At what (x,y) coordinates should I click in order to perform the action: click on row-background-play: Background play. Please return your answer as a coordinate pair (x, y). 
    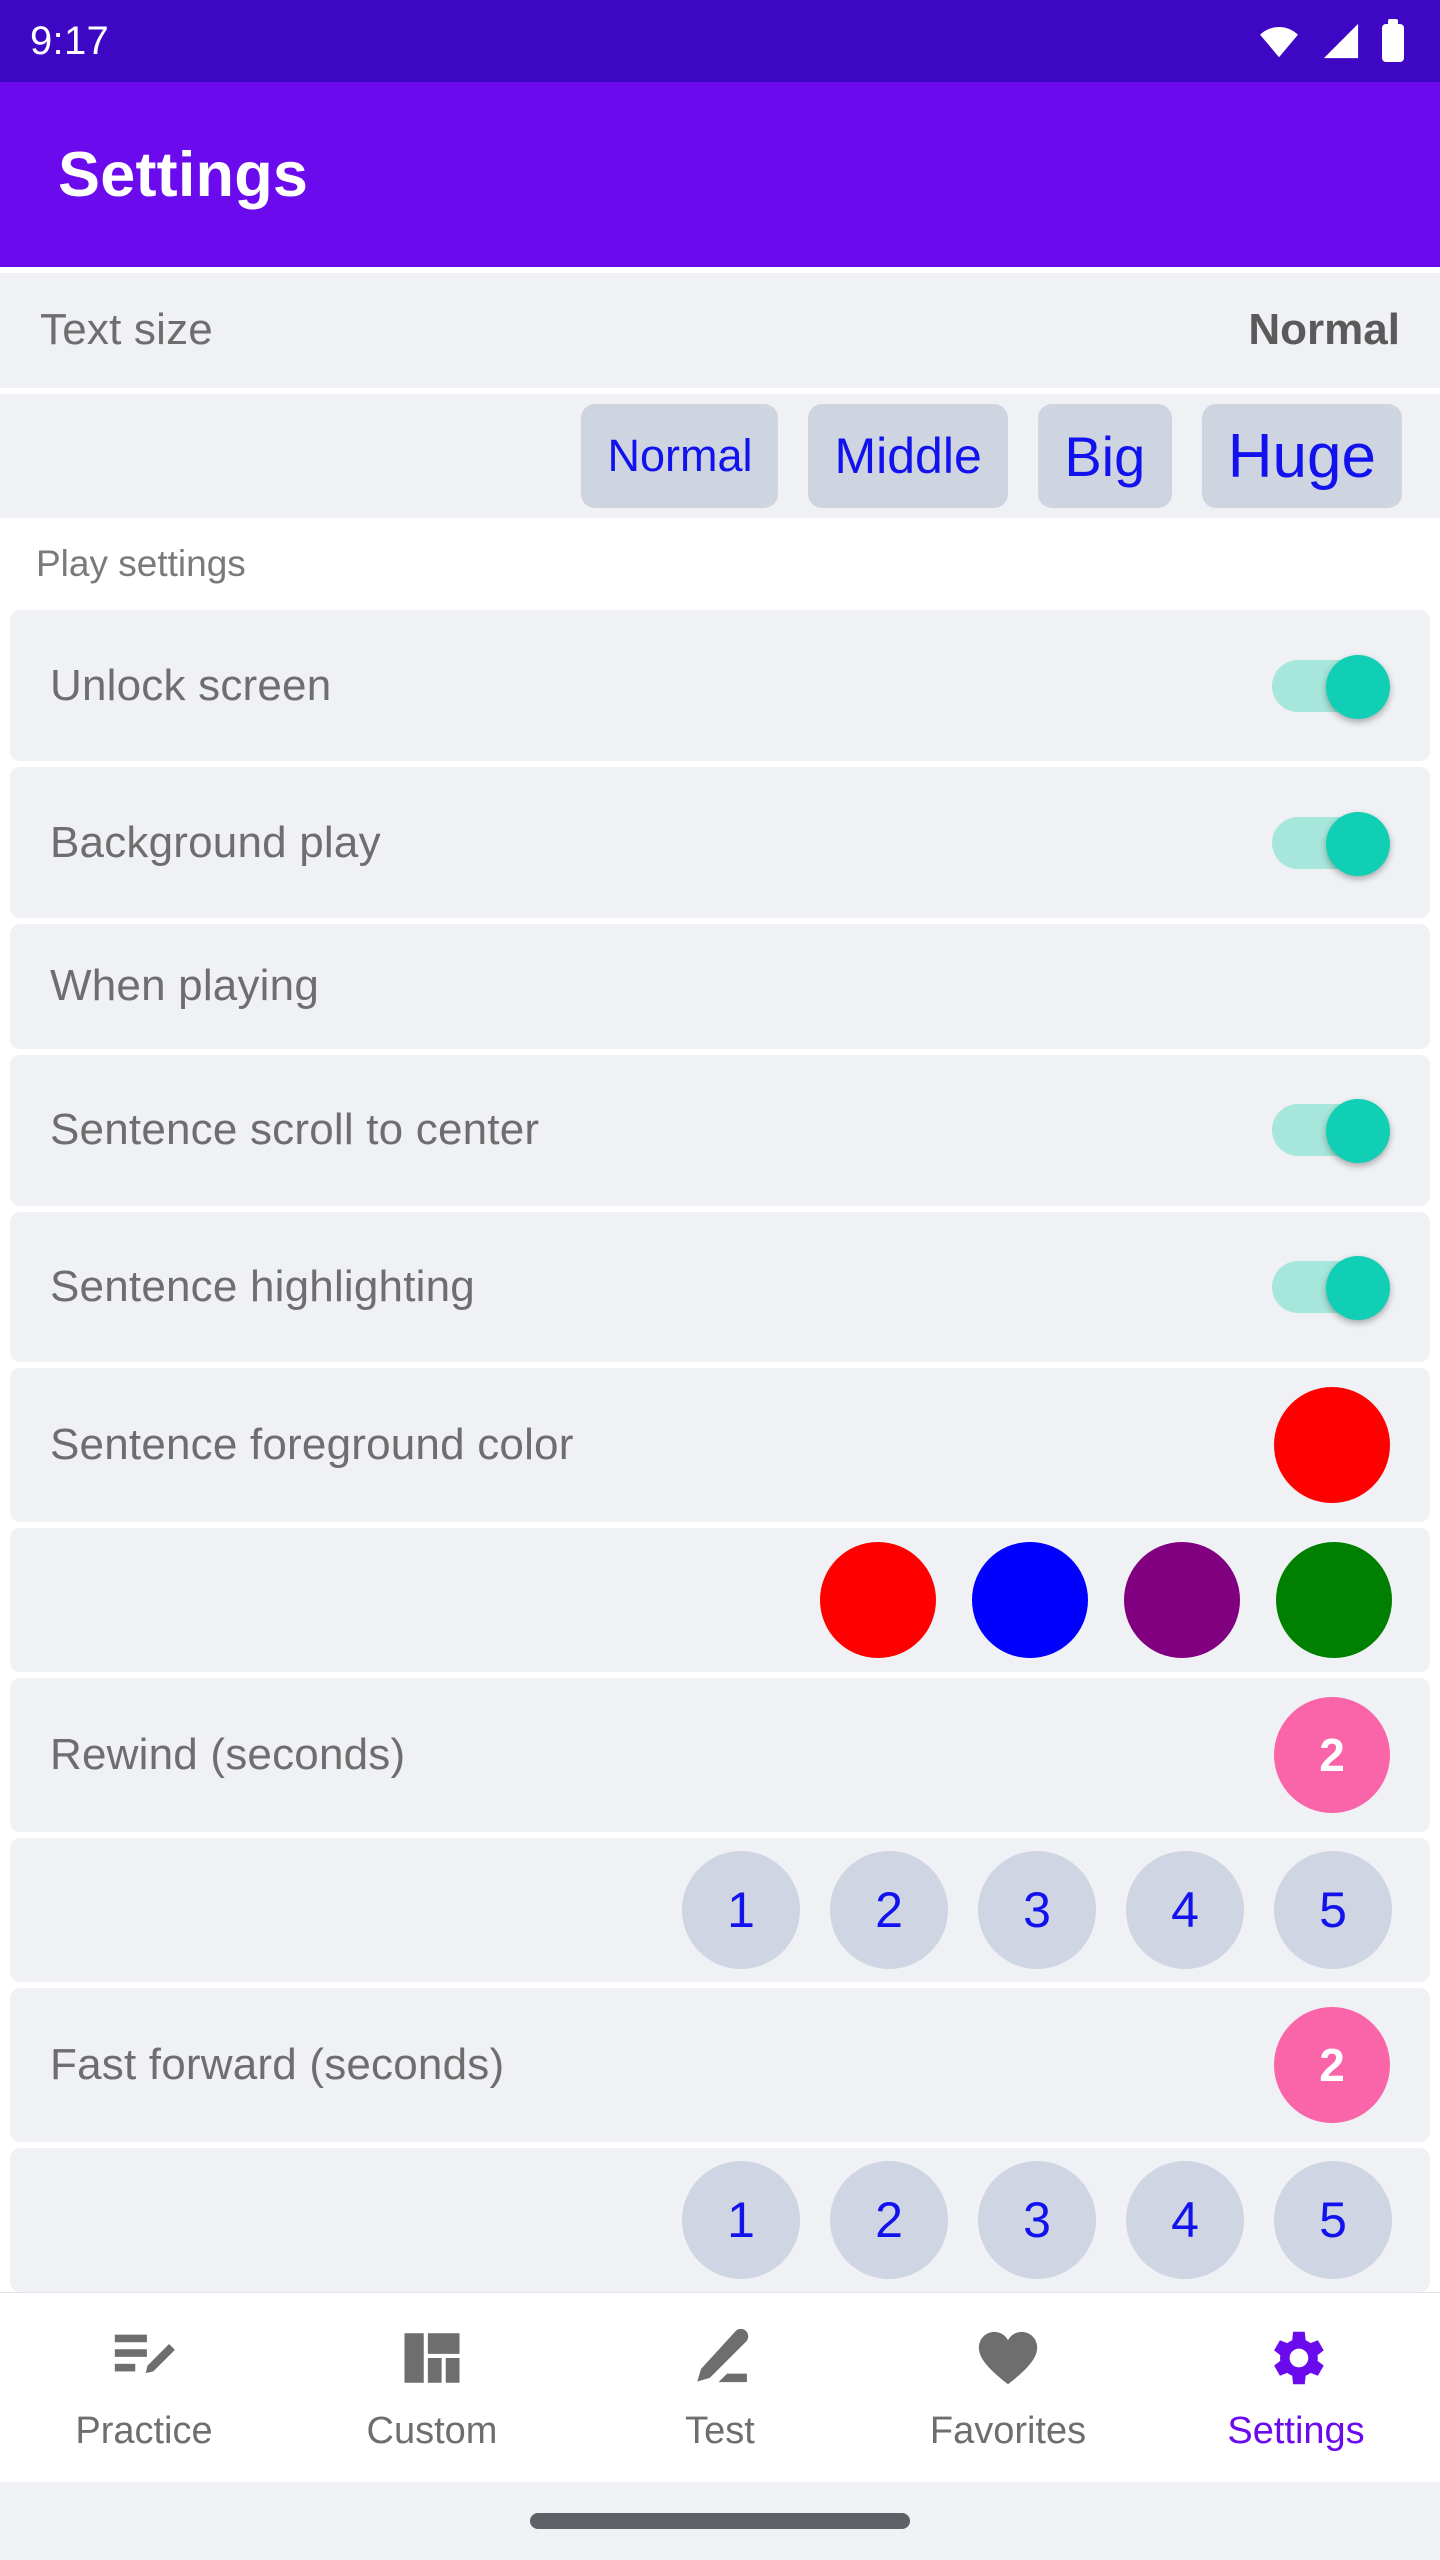
    Looking at the image, I should click on (720, 843).